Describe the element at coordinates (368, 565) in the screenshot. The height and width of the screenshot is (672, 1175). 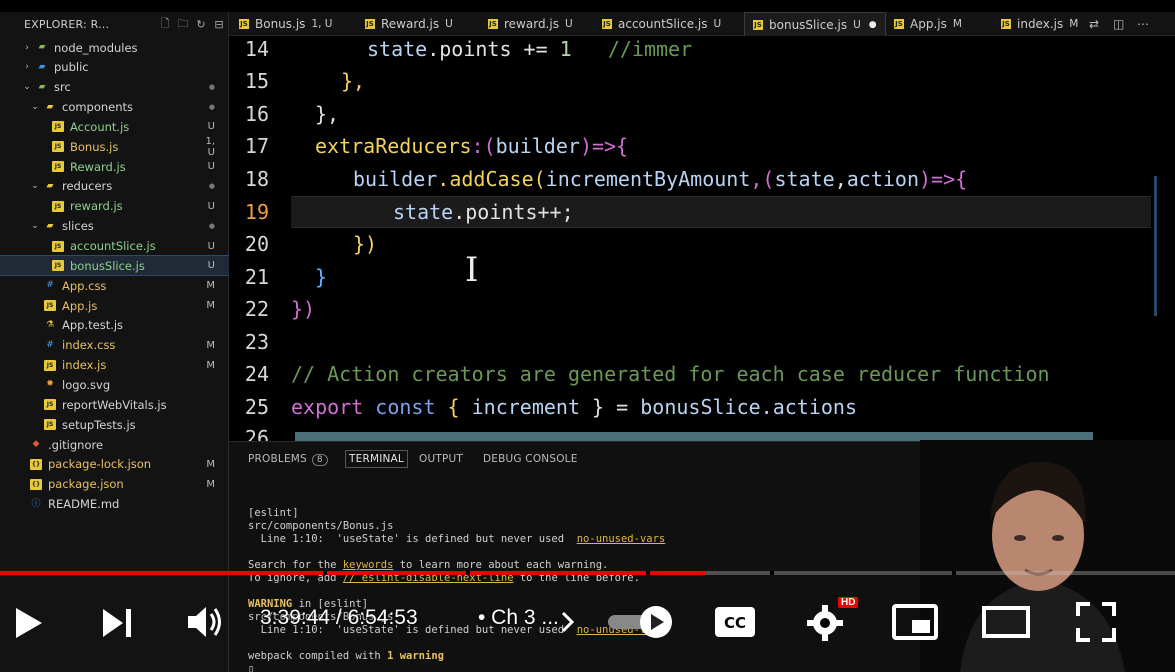
I see `keywords-link: keywords` at that location.